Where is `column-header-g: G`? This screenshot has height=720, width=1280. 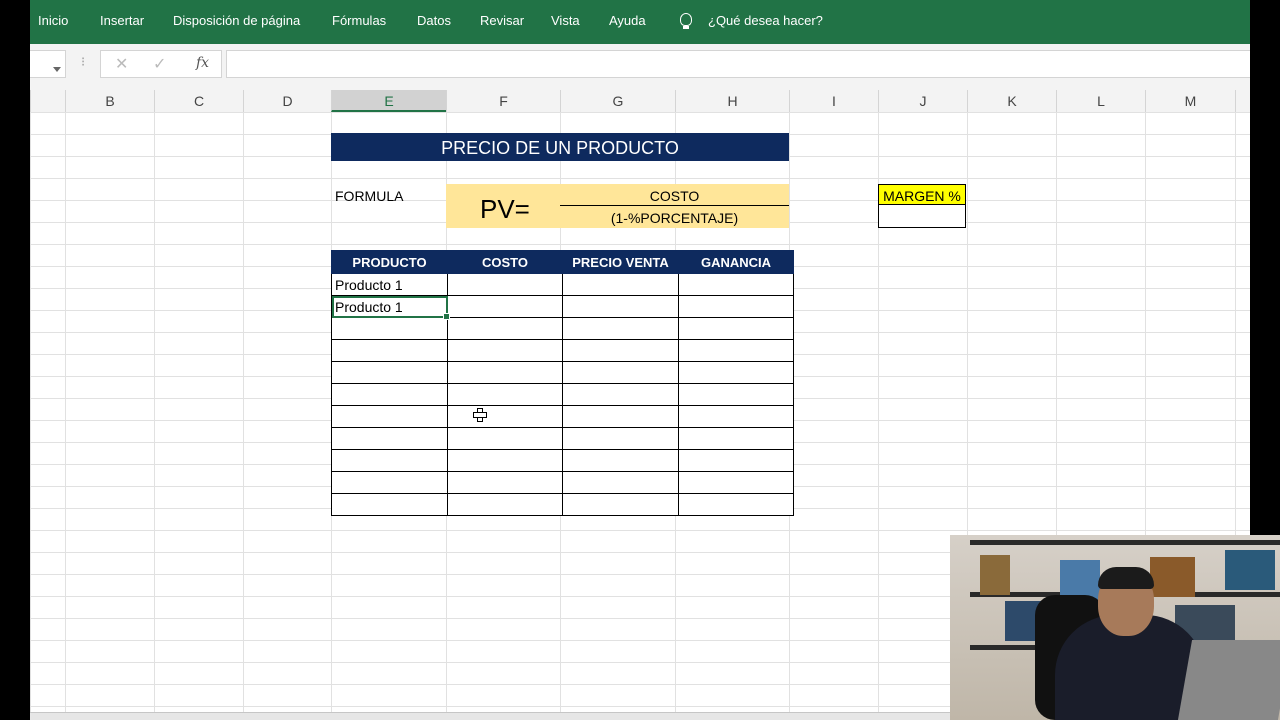
column-header-g: G is located at coordinates (617, 101).